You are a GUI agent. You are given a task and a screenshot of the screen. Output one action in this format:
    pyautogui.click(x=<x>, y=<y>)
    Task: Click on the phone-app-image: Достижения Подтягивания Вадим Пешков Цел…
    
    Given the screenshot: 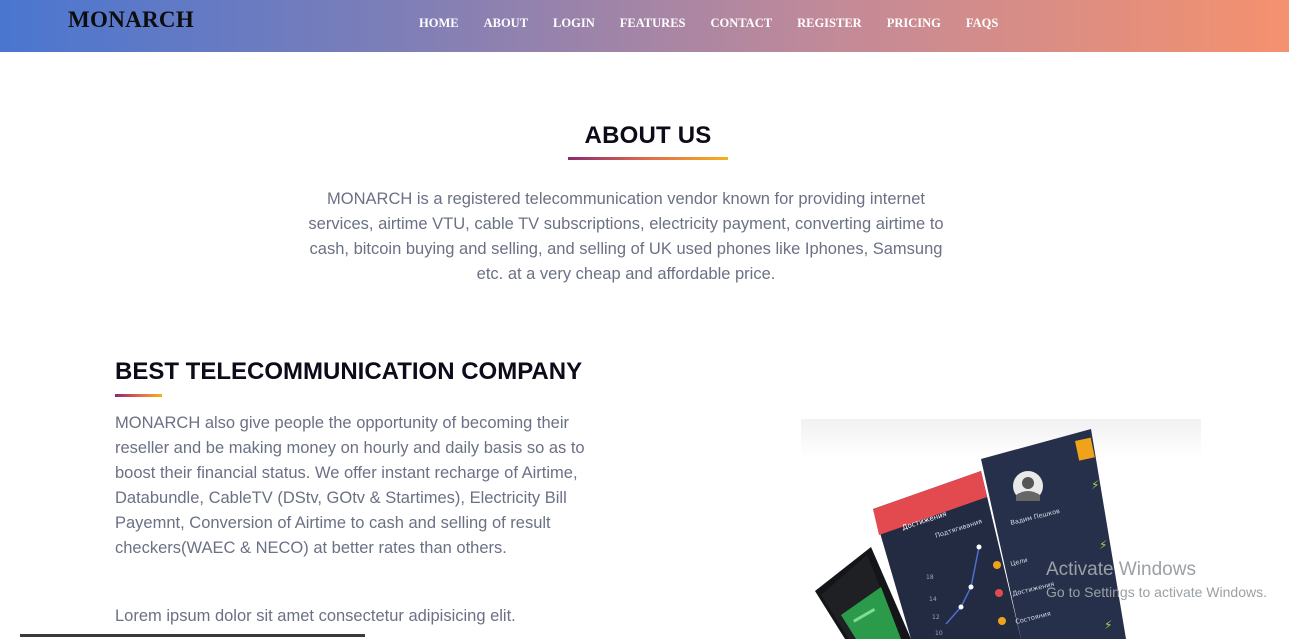 What is the action you would take?
    pyautogui.click(x=1001, y=529)
    